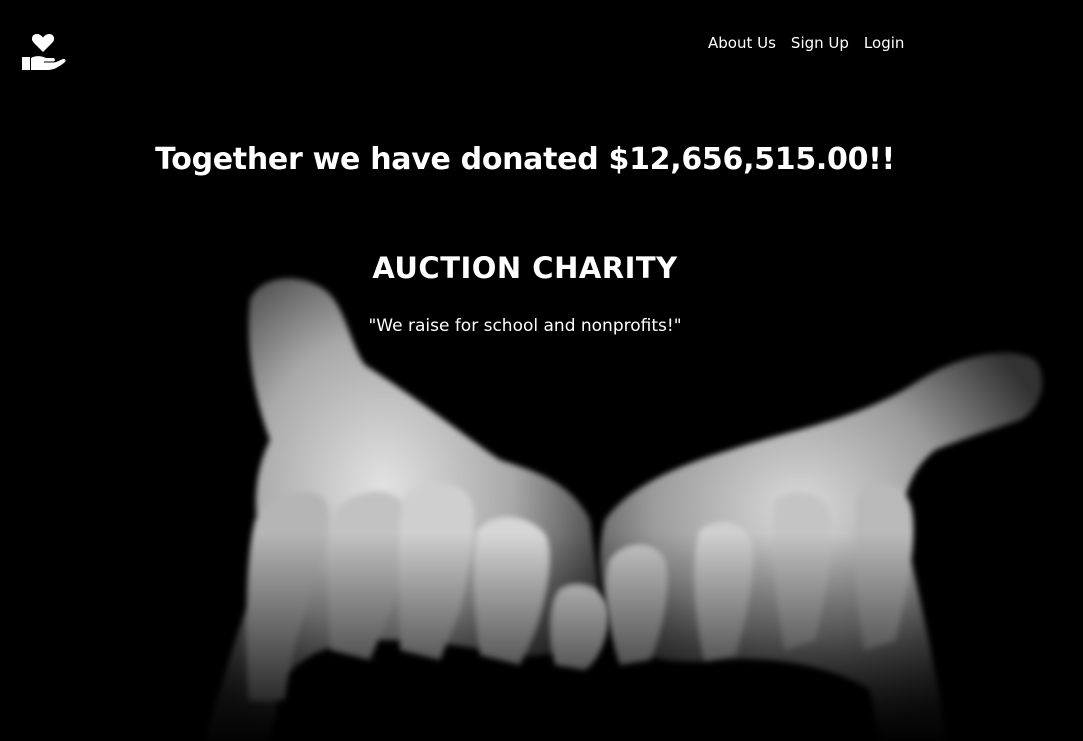  I want to click on tagline: "We raise for school and nonprofits!", so click(525, 326).